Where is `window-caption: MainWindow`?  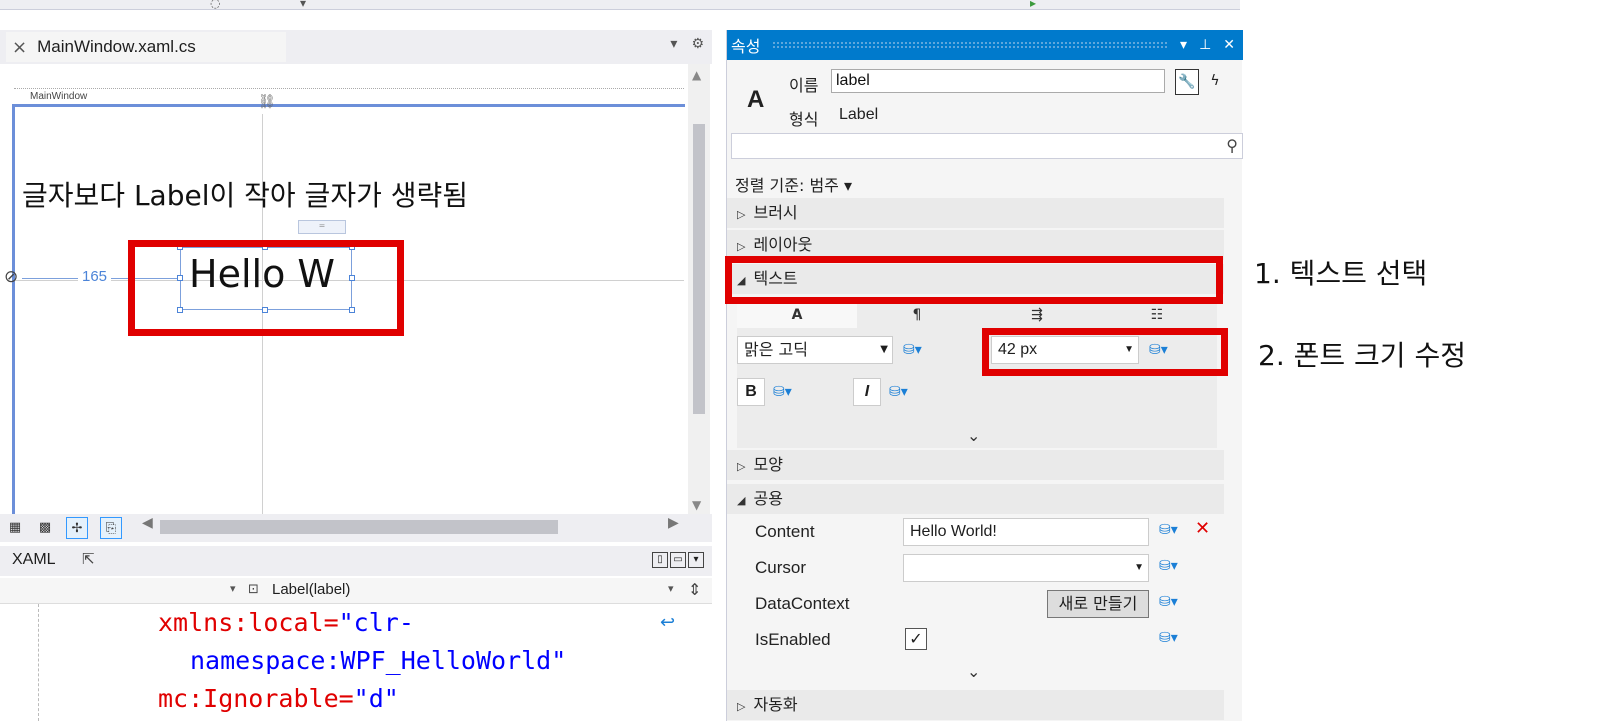 window-caption: MainWindow is located at coordinates (349, 96).